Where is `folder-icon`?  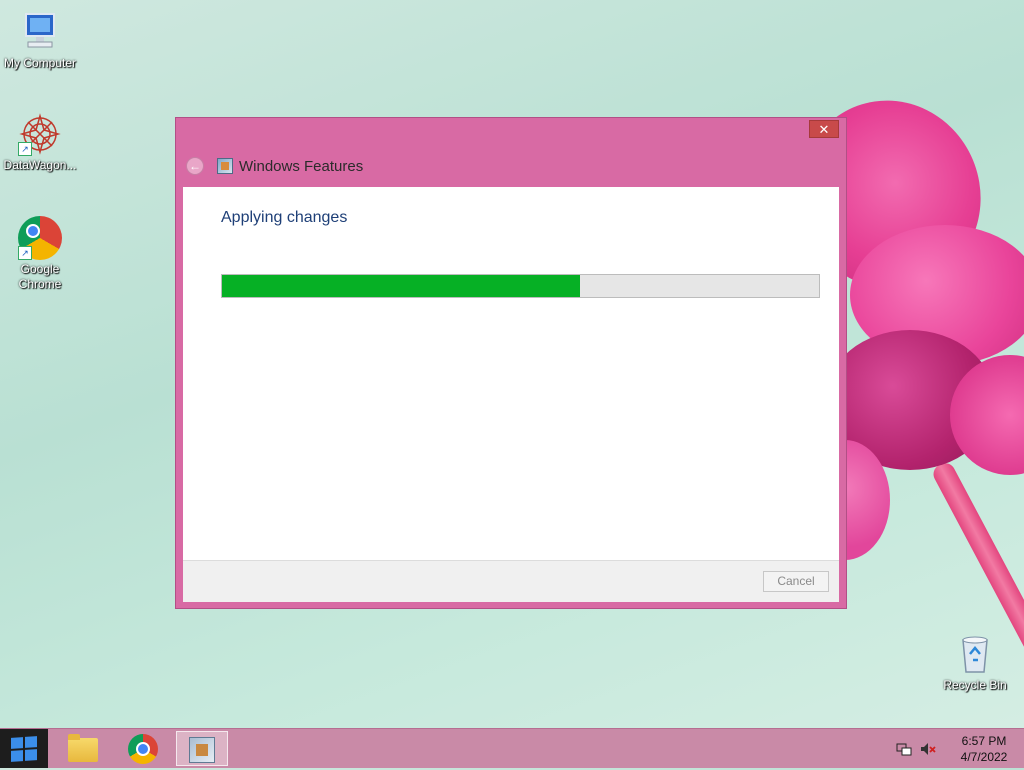 folder-icon is located at coordinates (83, 748).